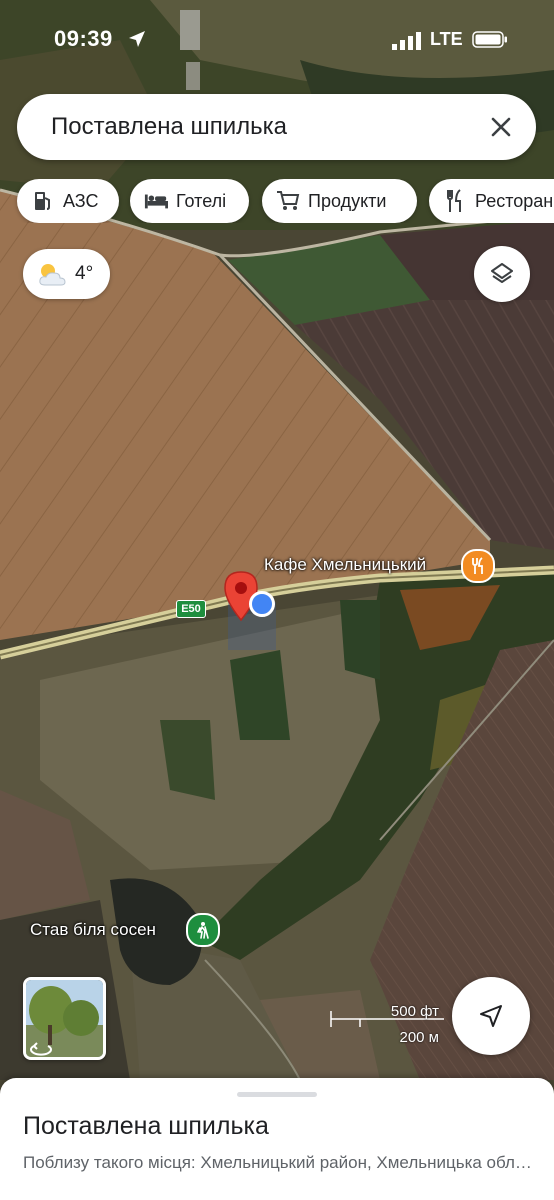 This screenshot has height=1200, width=554. I want to click on navigation-arrow-icon, so click(491, 1016).